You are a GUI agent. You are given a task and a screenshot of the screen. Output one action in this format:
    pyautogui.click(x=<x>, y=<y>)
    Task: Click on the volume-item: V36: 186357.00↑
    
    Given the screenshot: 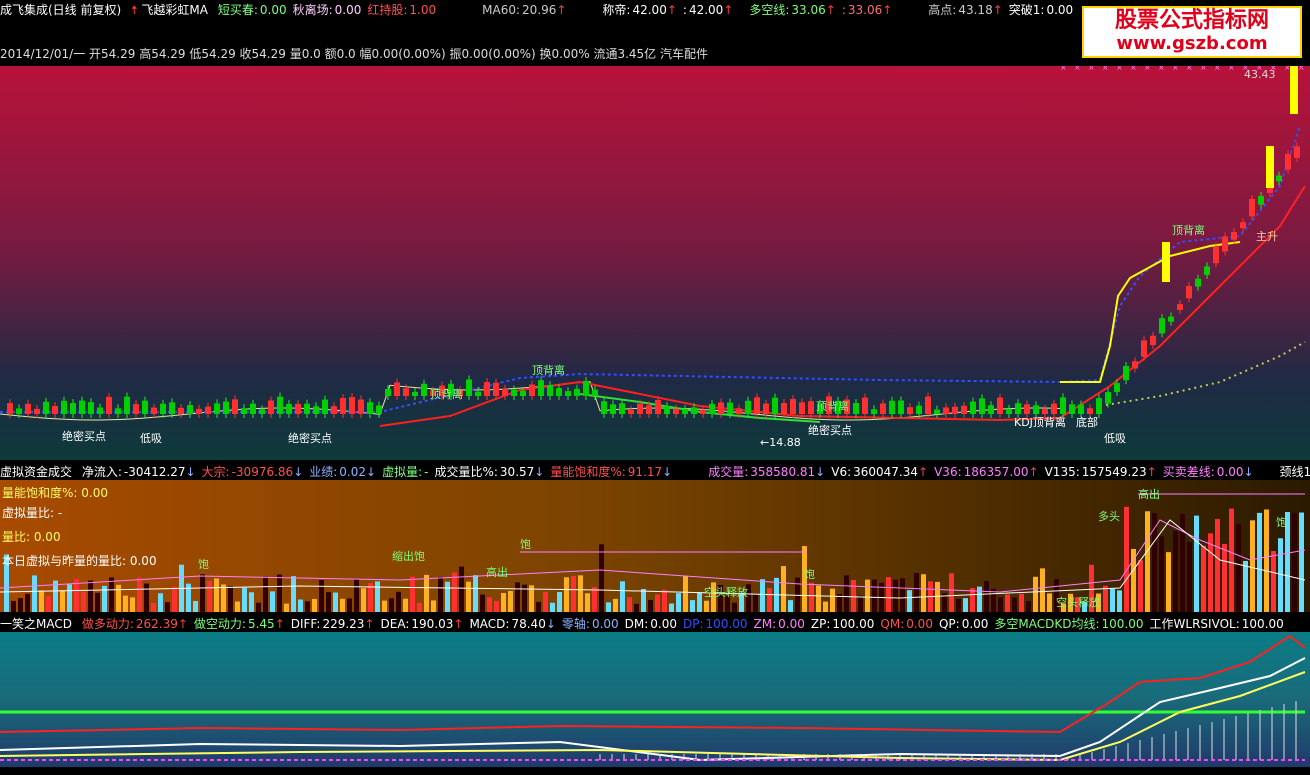 What is the action you would take?
    pyautogui.click(x=986, y=472)
    